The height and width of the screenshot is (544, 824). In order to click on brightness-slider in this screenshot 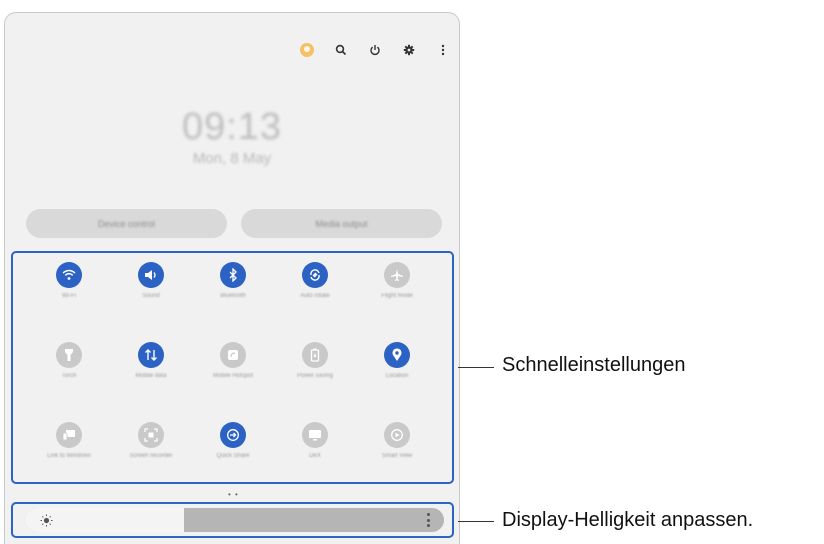, I will do `click(234, 520)`.